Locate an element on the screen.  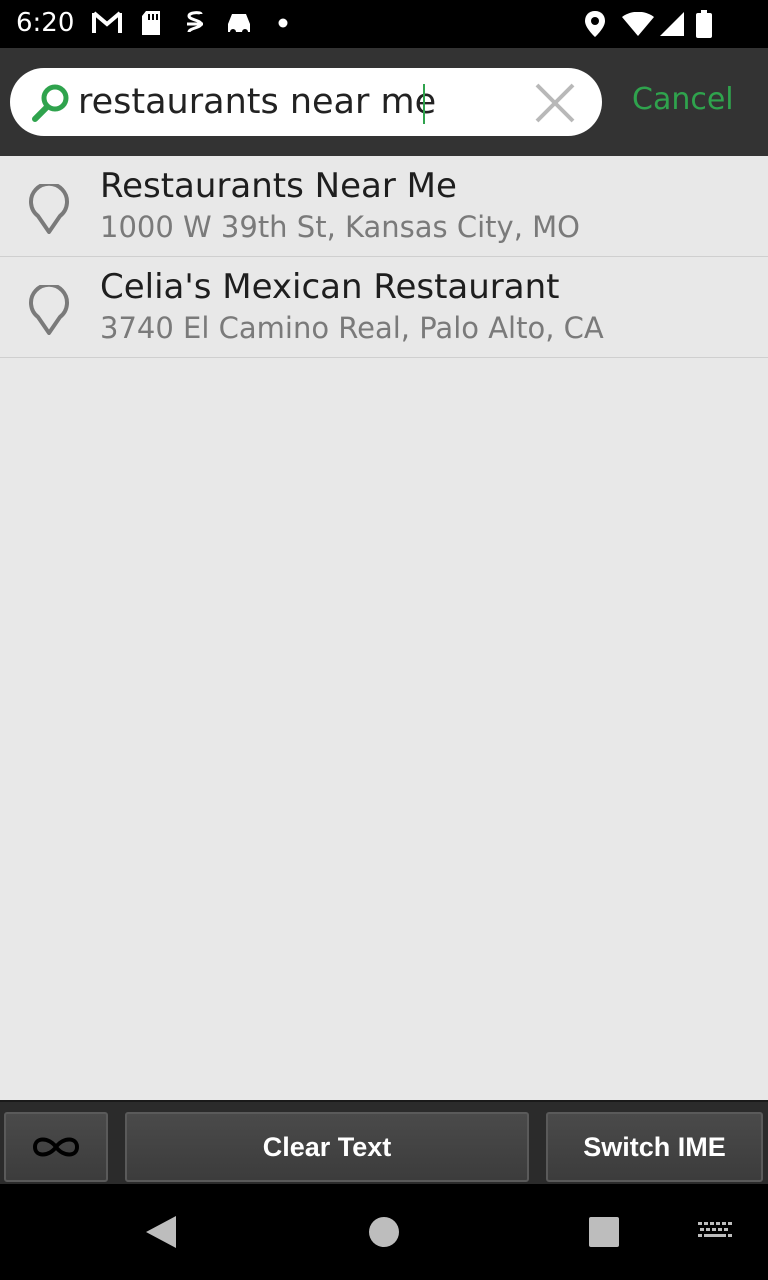
status-time: 6:20 is located at coordinates (45, 23).